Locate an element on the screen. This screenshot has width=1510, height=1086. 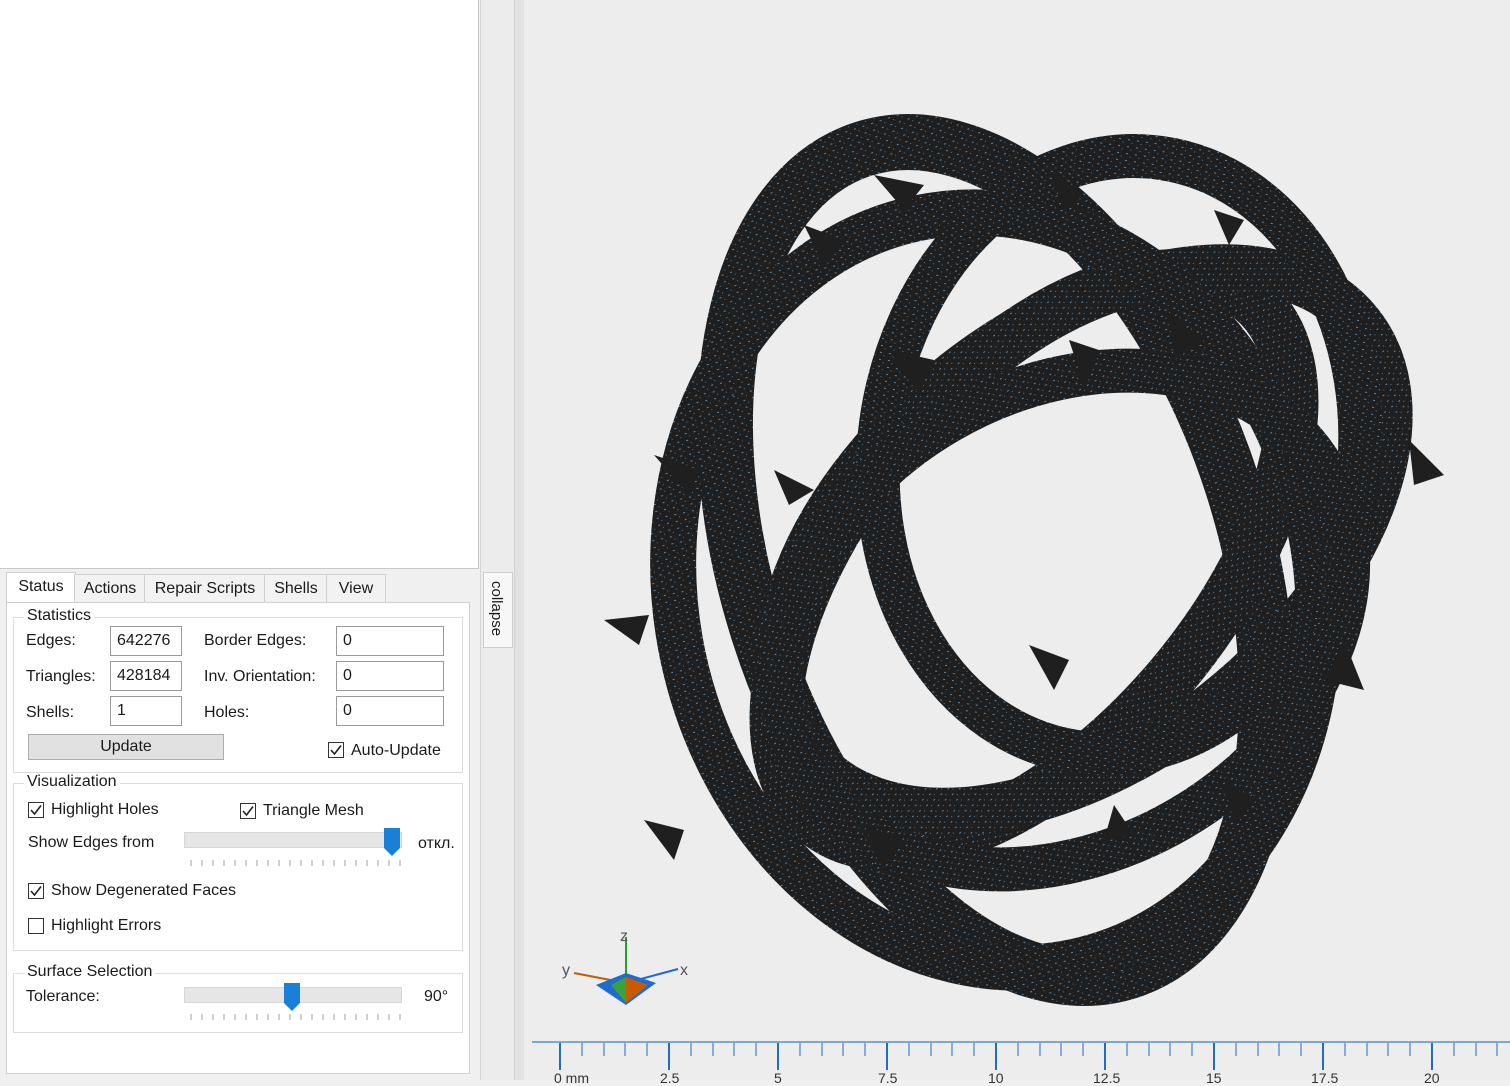
show-edges-value: откл. is located at coordinates (436, 843).